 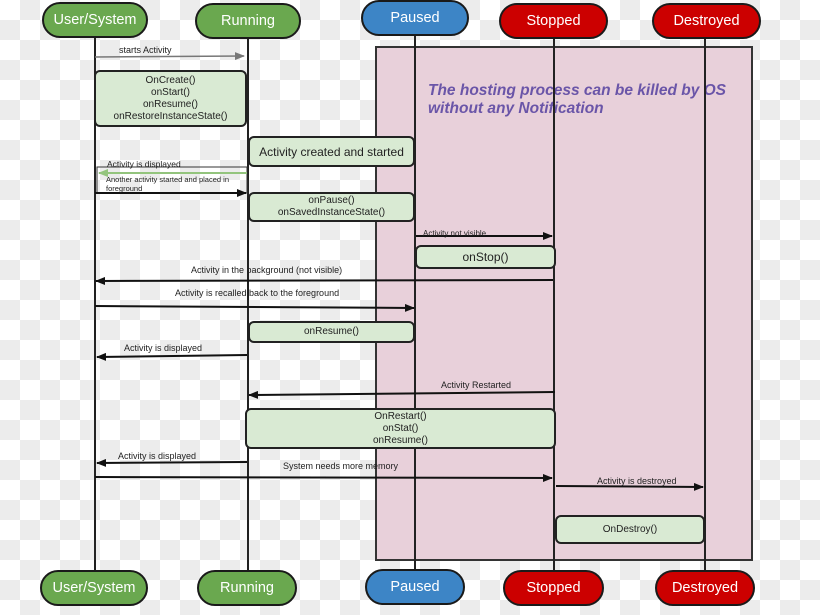 What do you see at coordinates (455, 233) in the screenshot?
I see `msg-activity-not-visible: Activity not visible` at bounding box center [455, 233].